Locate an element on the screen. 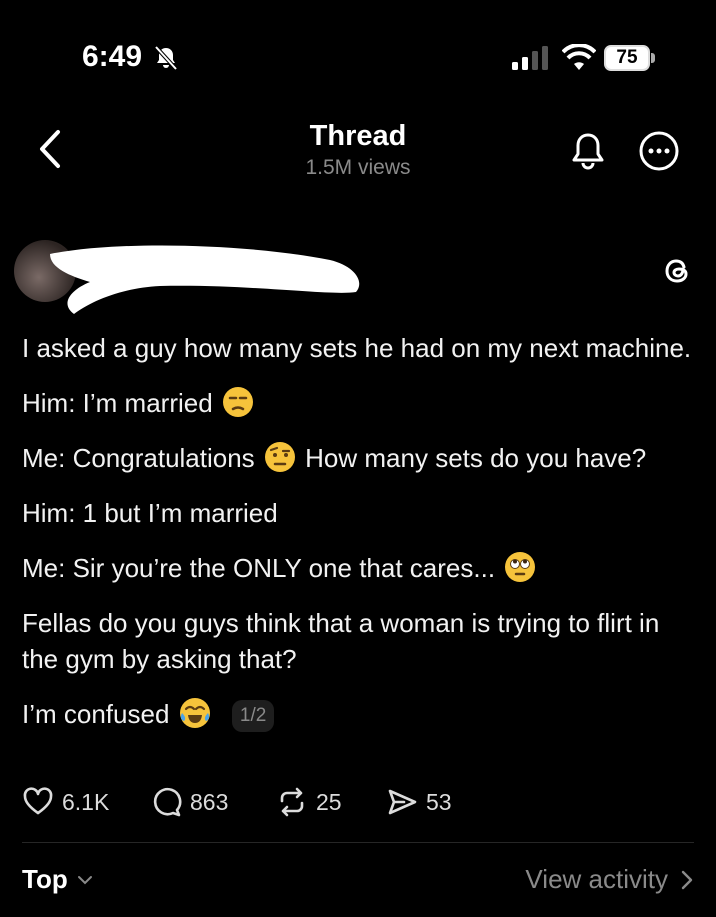 The image size is (716, 917). battery-tip is located at coordinates (653, 58).